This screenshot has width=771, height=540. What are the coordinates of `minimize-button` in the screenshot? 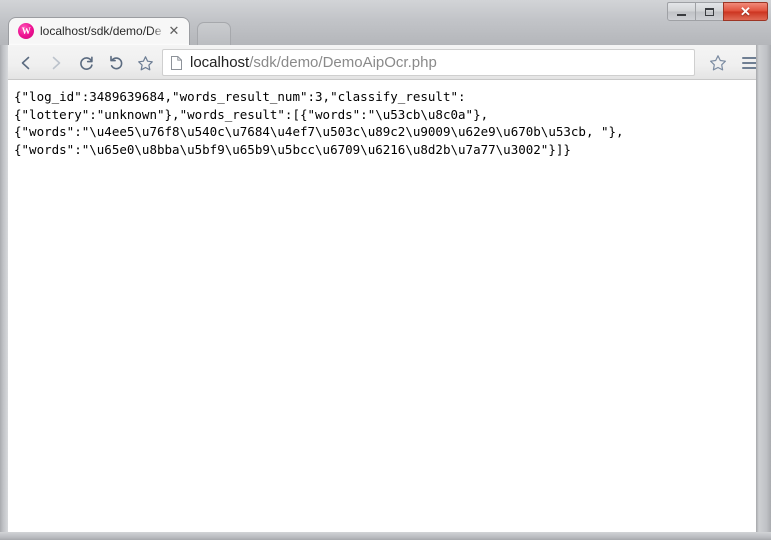 It's located at (681, 11).